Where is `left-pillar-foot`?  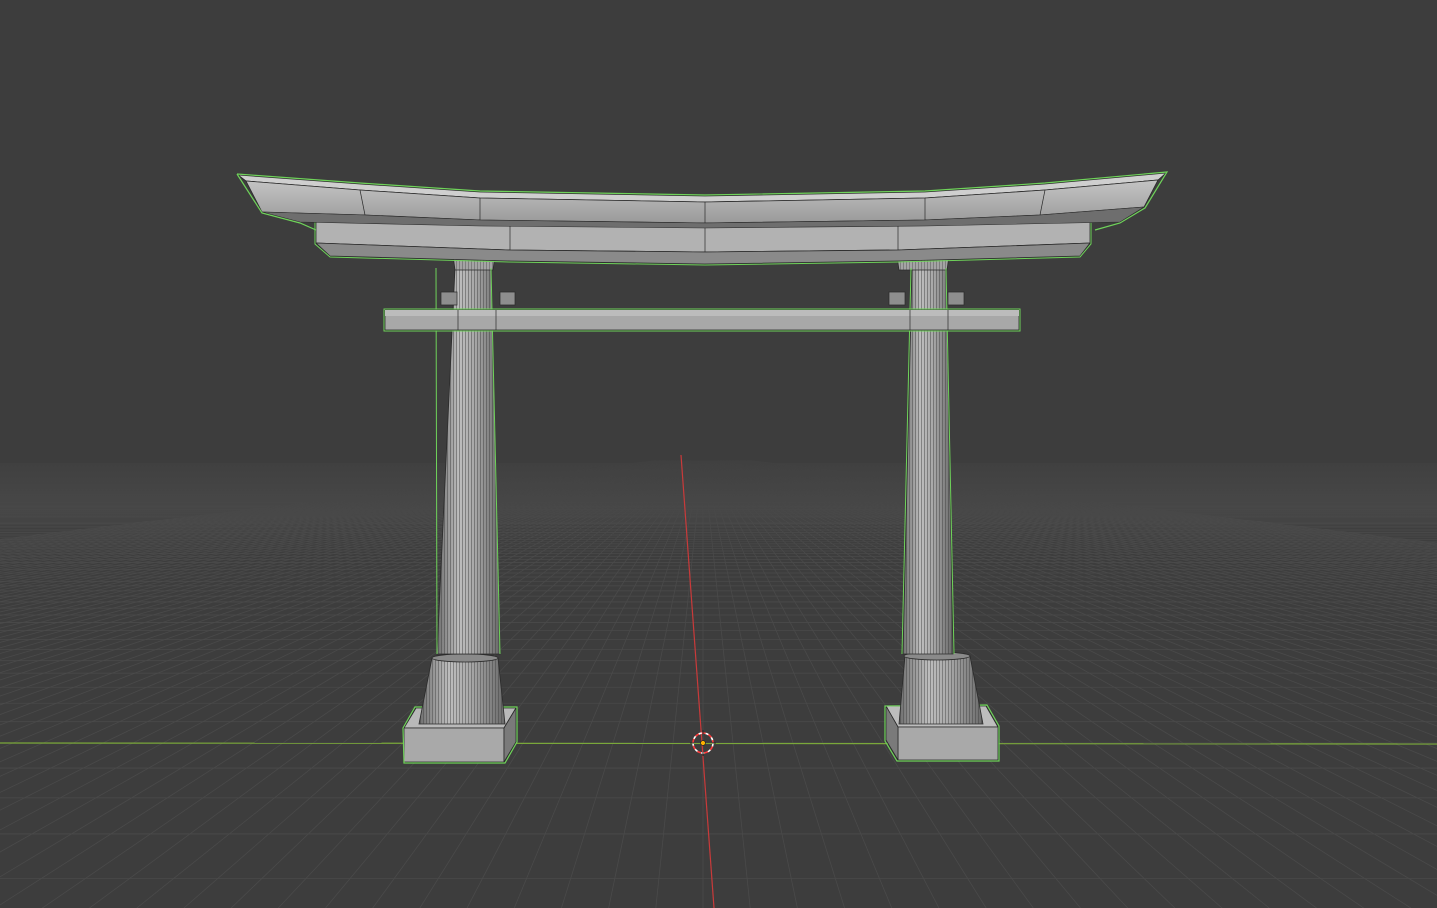 left-pillar-foot is located at coordinates (462, 689).